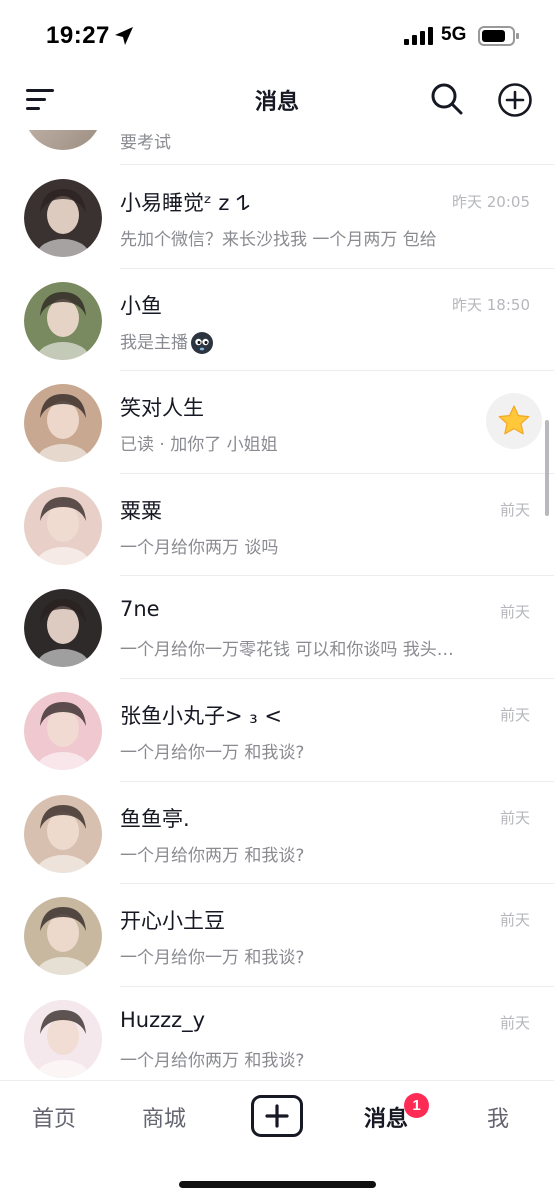  I want to click on network-type: 5G, so click(454, 34).